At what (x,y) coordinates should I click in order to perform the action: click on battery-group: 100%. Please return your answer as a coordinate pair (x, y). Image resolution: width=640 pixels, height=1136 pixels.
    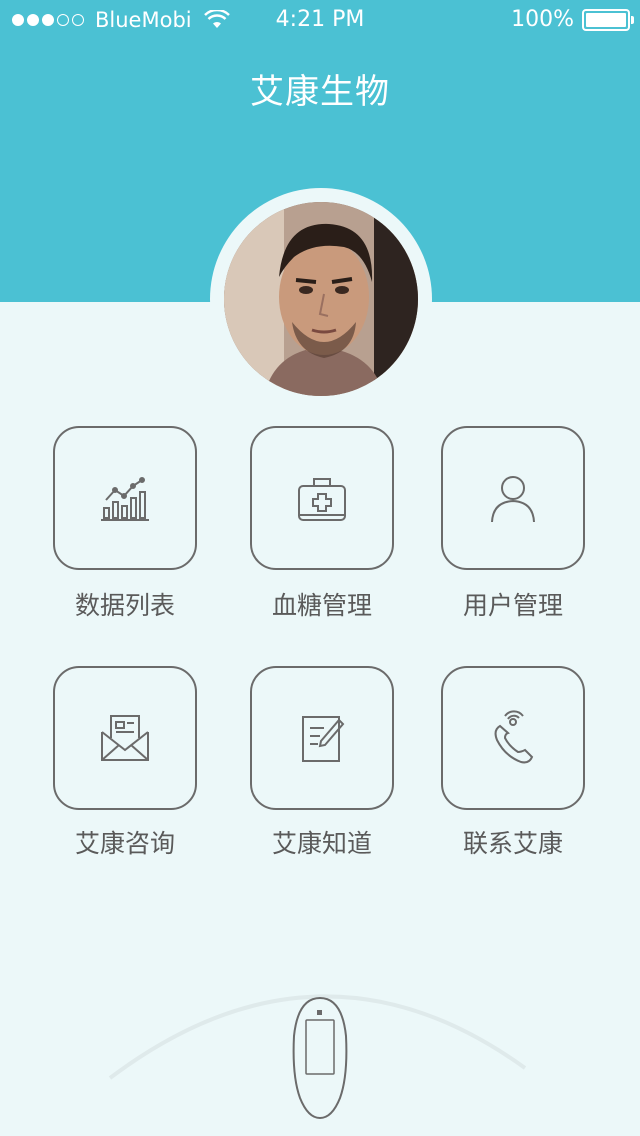
    Looking at the image, I should click on (572, 19).